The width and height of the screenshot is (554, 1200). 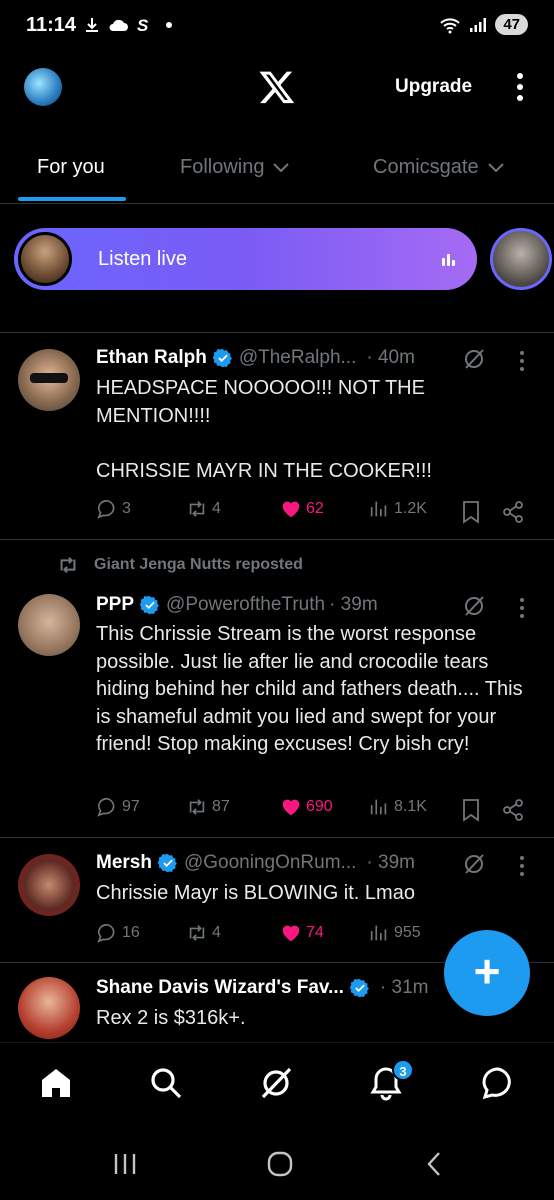 I want to click on cloud-icon, so click(x=118, y=25).